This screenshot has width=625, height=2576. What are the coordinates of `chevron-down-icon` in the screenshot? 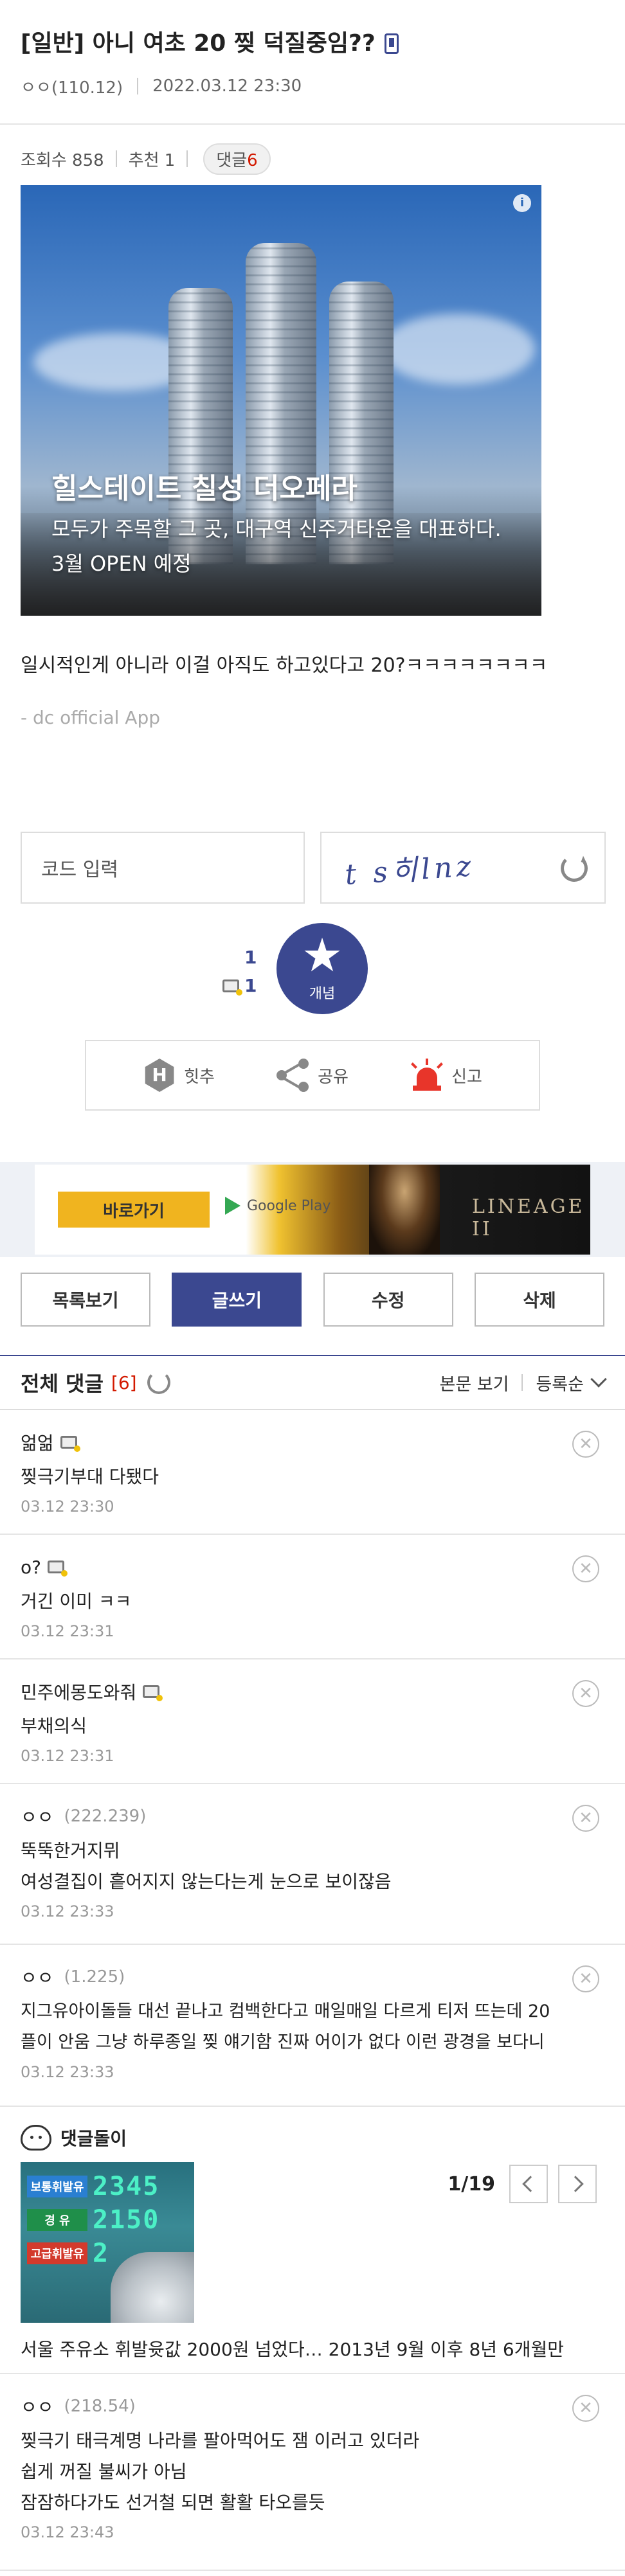 It's located at (598, 1379).